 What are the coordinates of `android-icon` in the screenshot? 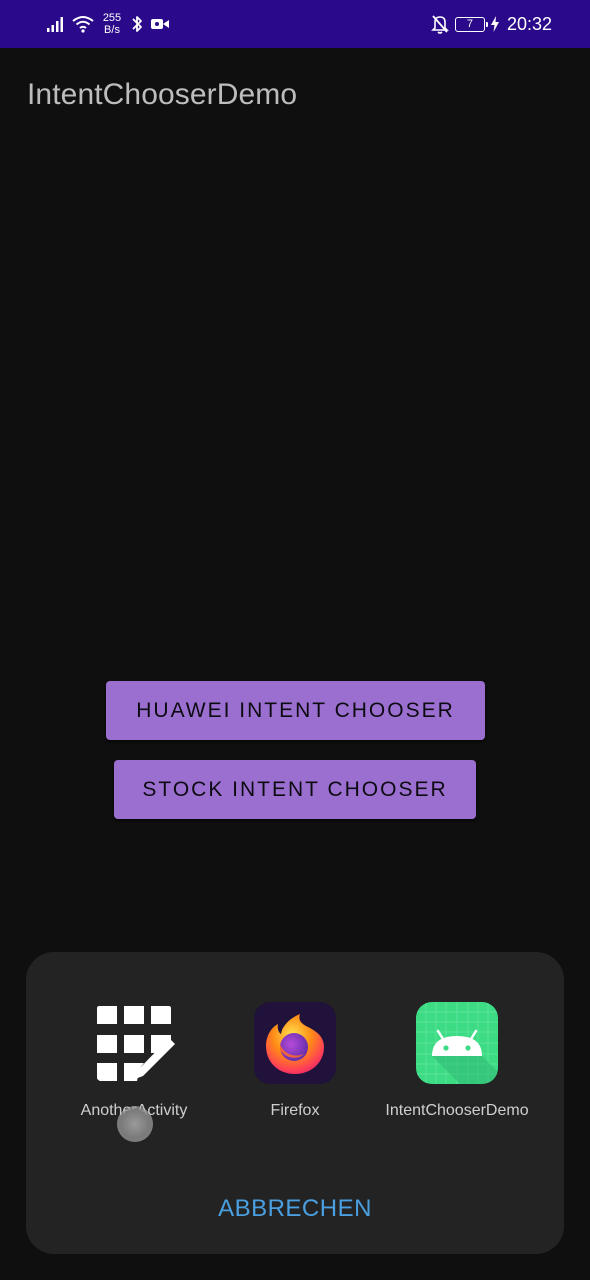 It's located at (457, 1043).